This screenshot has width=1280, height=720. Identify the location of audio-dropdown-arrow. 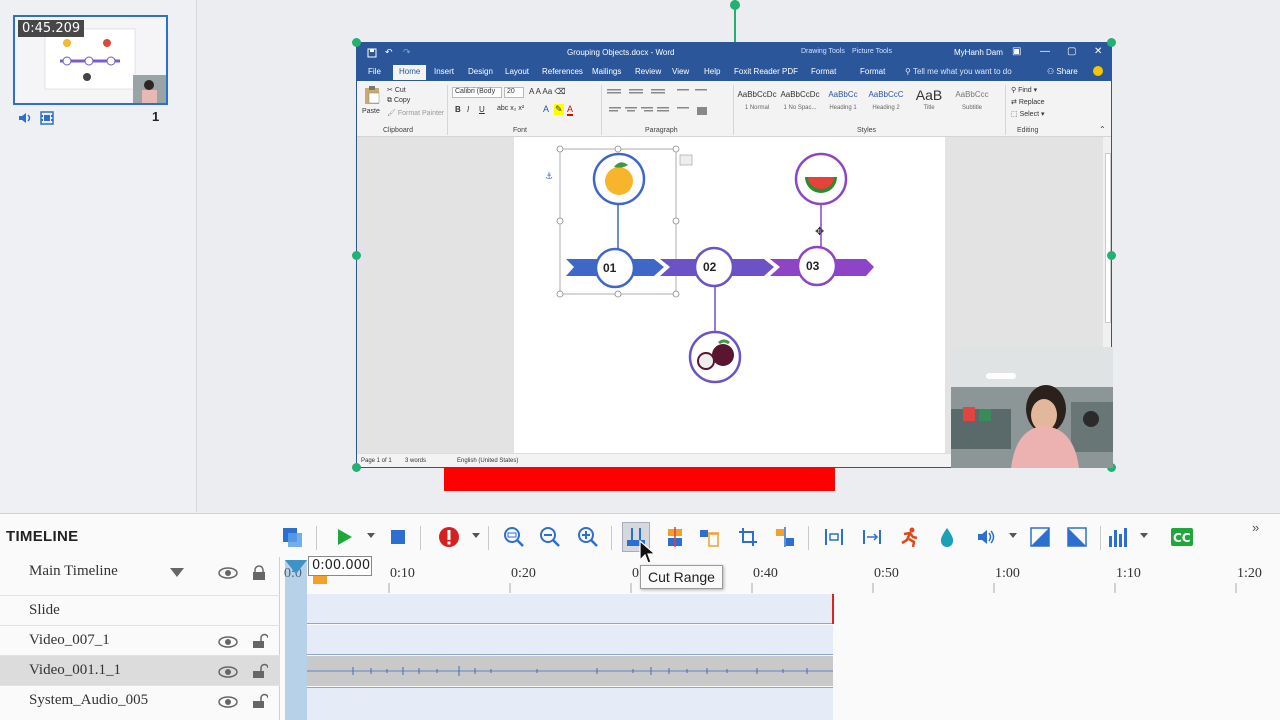
(1013, 535).